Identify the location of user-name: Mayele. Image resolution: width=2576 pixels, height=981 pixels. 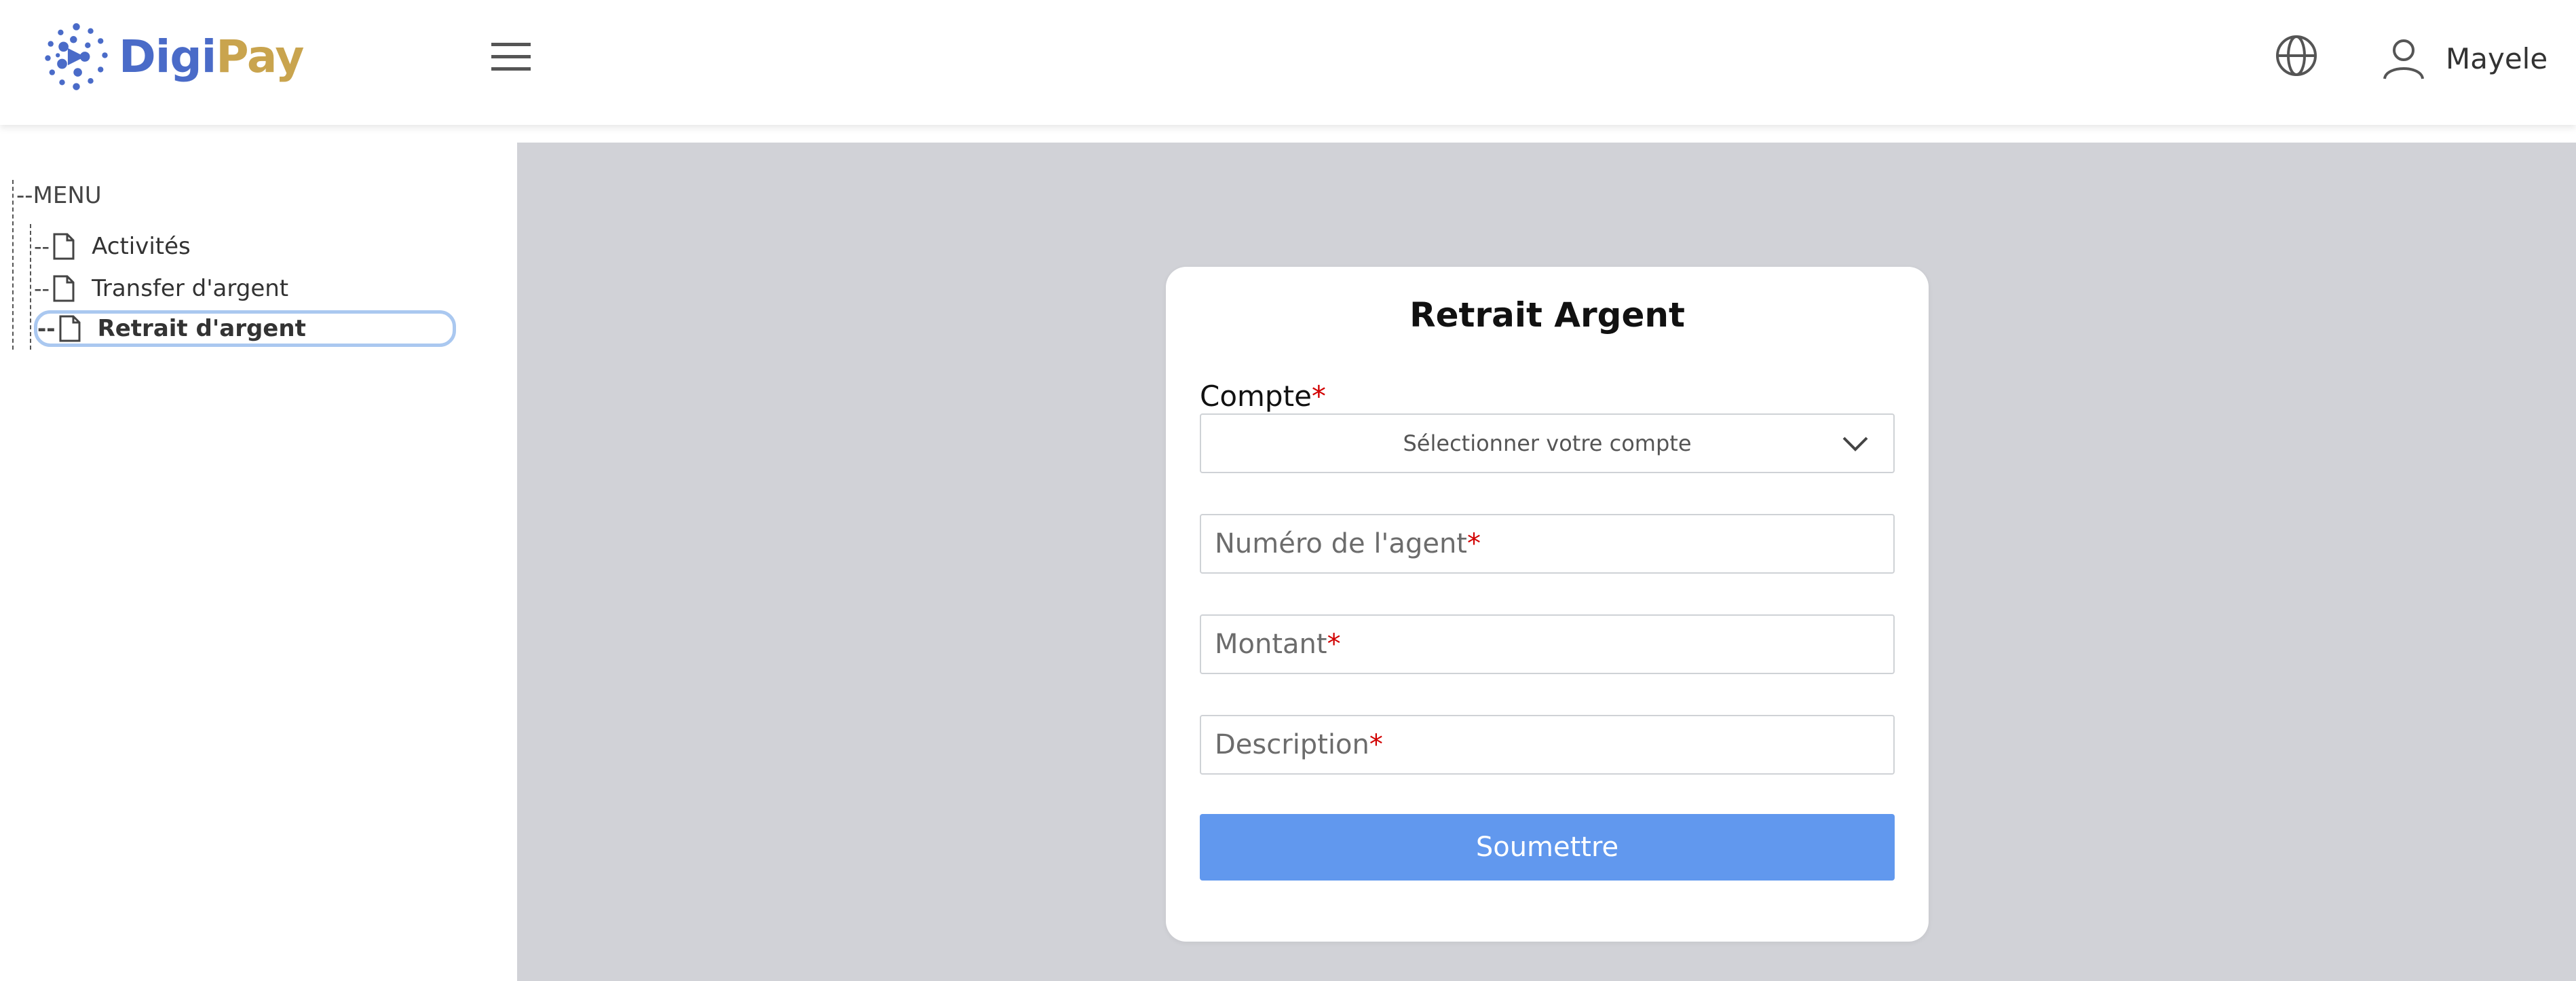
(2496, 58).